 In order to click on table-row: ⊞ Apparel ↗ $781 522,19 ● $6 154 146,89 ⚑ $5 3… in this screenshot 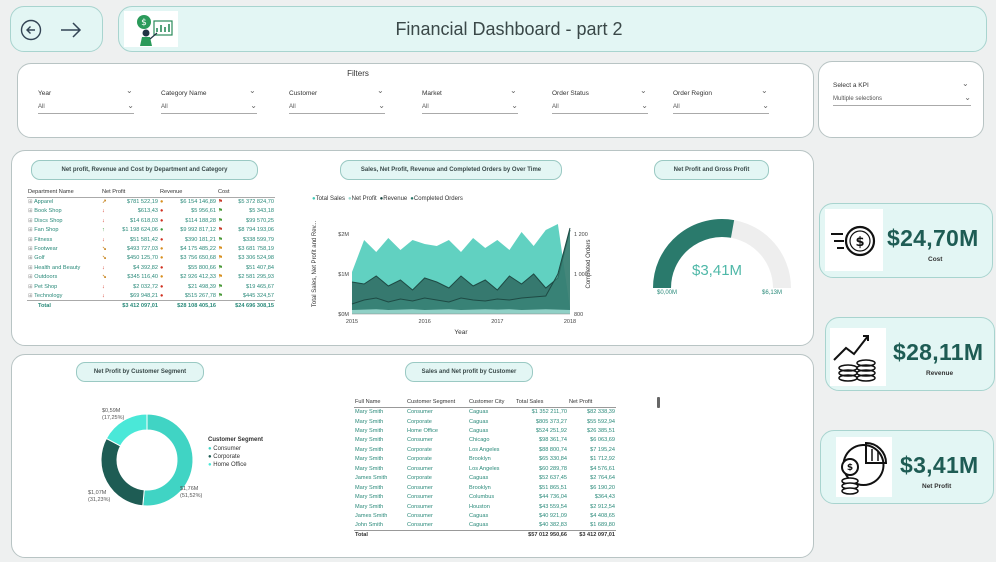, I will do `click(151, 201)`.